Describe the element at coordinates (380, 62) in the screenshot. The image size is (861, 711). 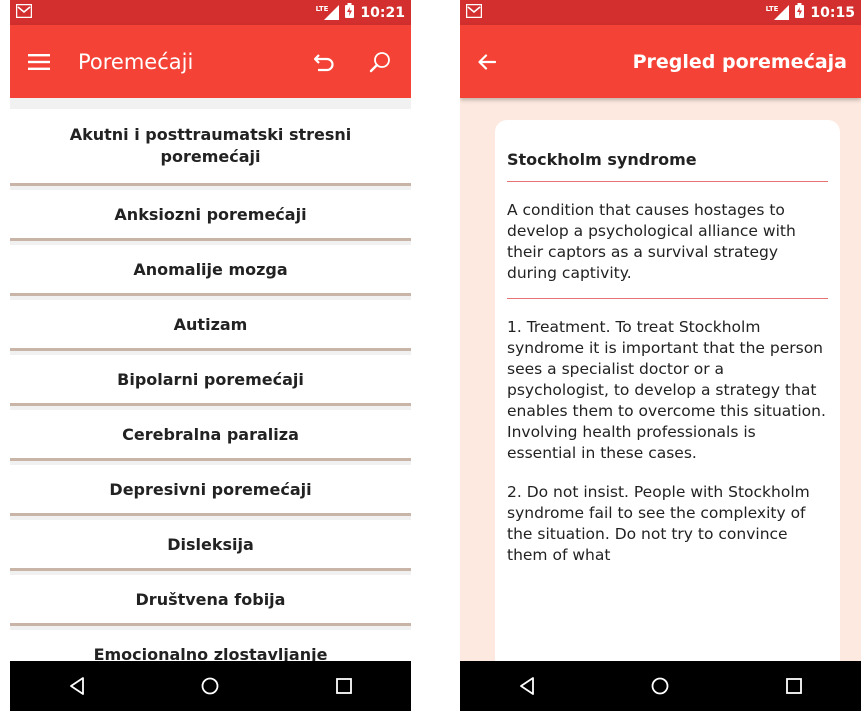
I see `search-icon` at that location.